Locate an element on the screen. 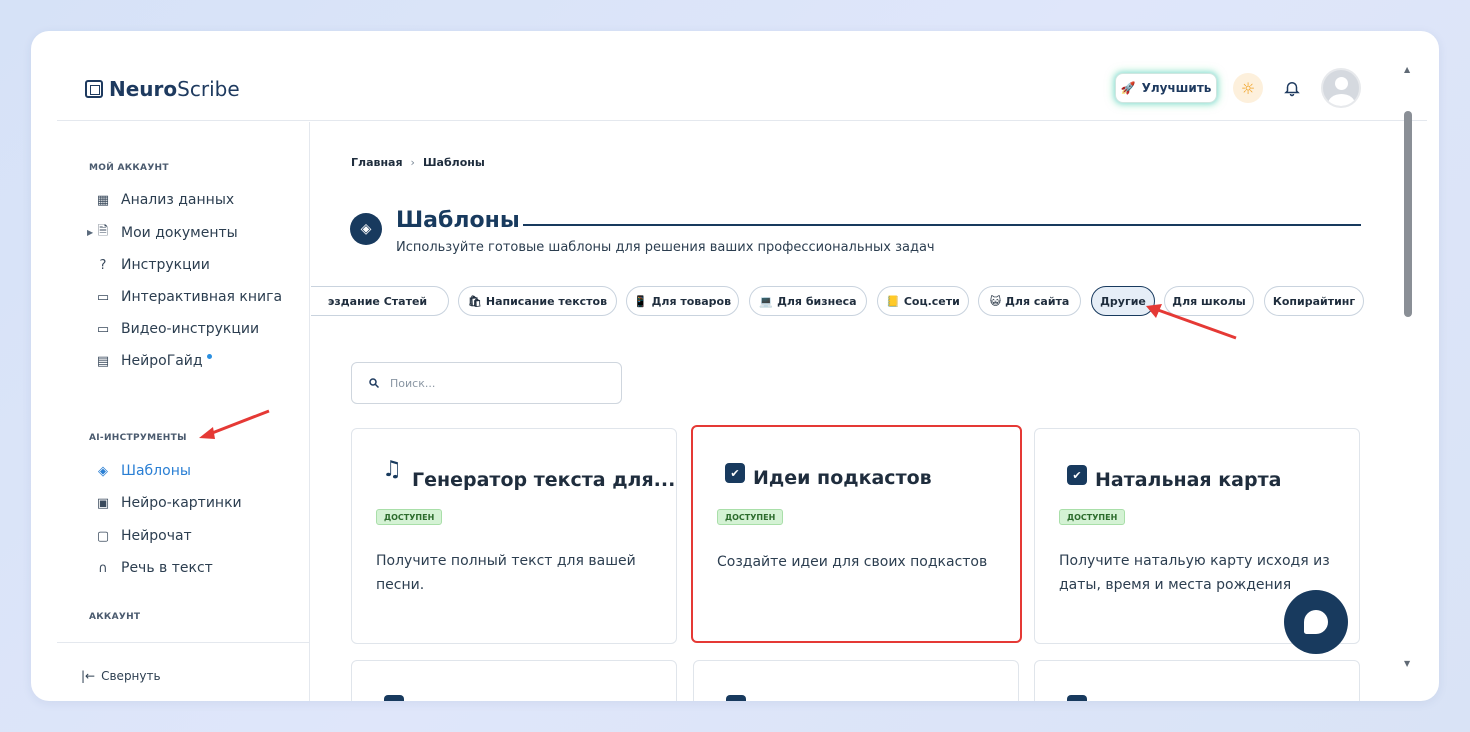  sidebar-item-templates: ◈ Шаблоны is located at coordinates (143, 471).